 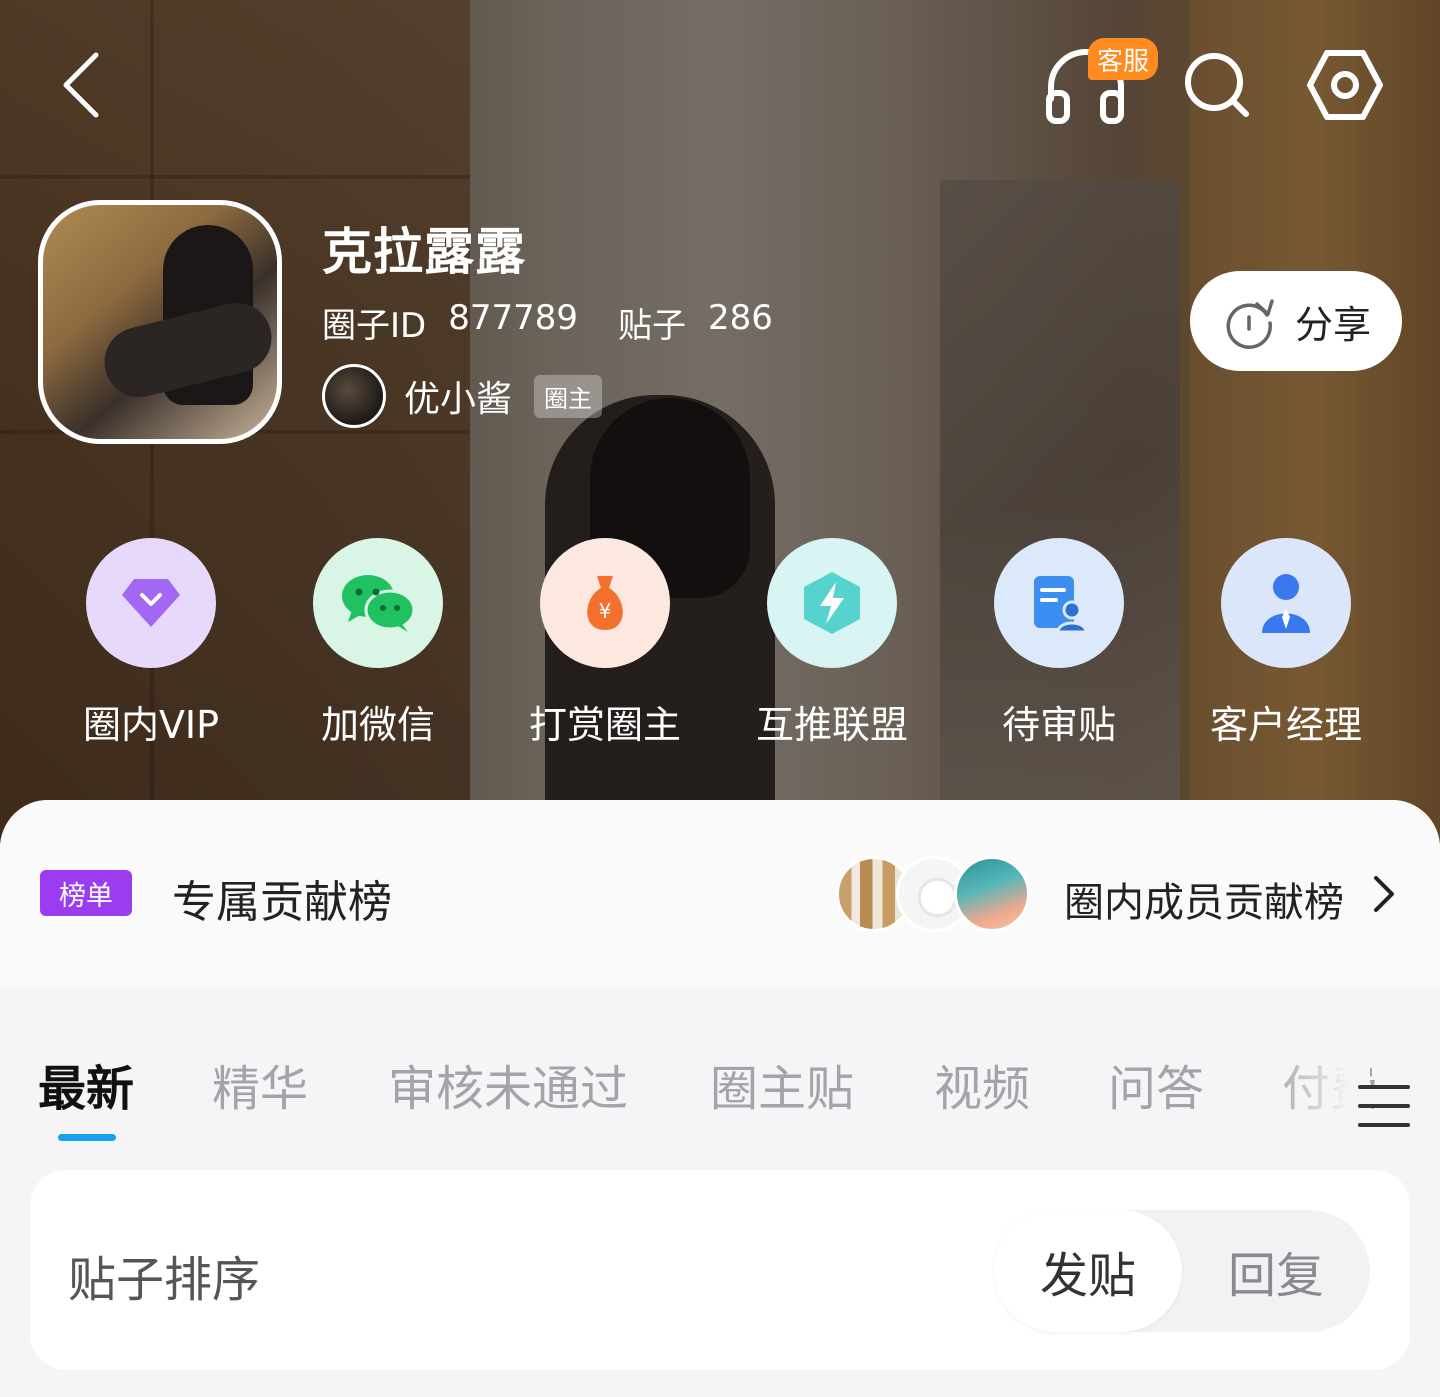 What do you see at coordinates (1204, 899) in the screenshot?
I see `member-ranking-link: 圈内成员贡献榜` at bounding box center [1204, 899].